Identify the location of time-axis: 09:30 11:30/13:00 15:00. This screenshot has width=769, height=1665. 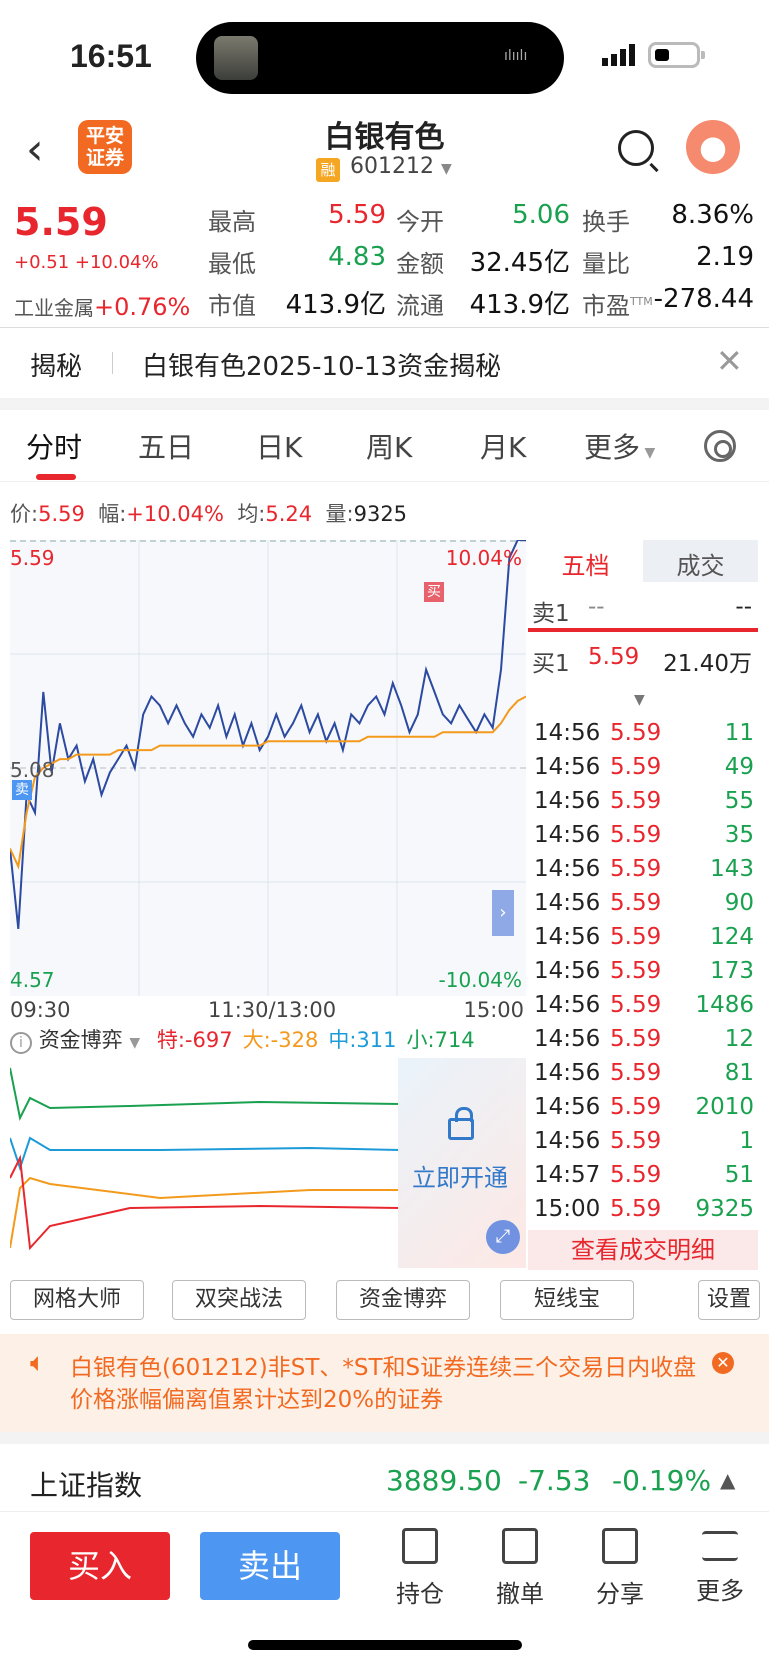
(268, 1010).